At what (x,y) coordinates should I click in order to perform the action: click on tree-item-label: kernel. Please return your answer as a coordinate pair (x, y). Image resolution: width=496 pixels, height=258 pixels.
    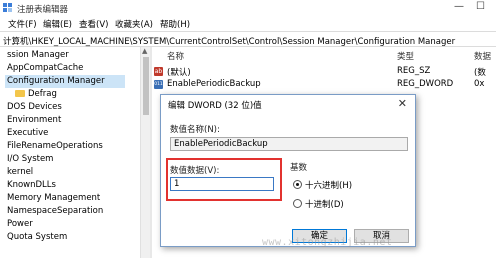
    Looking at the image, I should click on (20, 172).